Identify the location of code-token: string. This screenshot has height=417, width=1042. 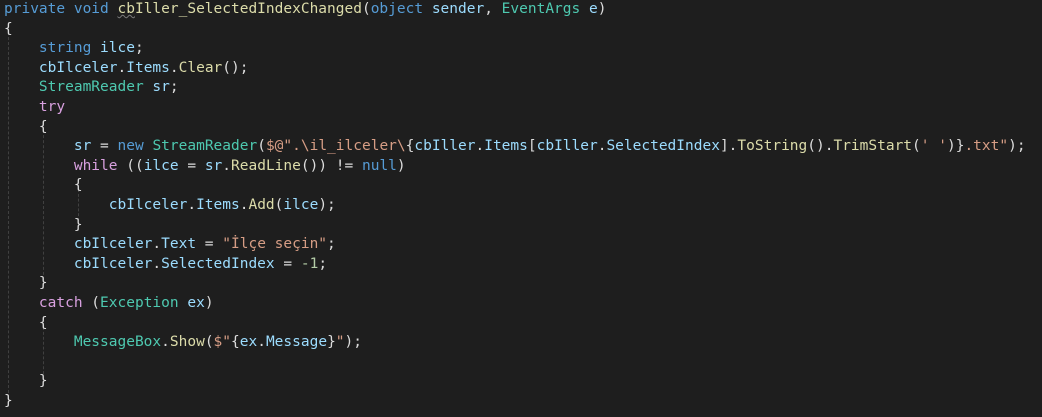
(65, 48).